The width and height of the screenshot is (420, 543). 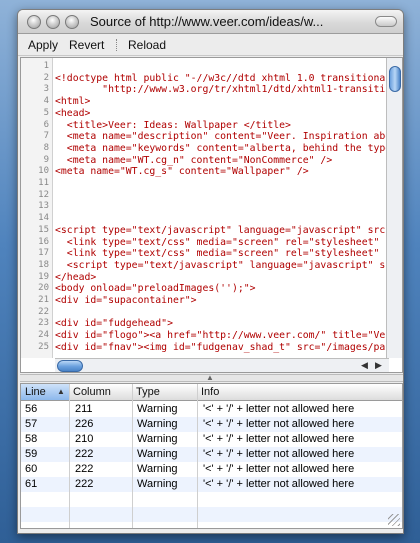 What do you see at coordinates (43, 264) in the screenshot?
I see `line-number: 18` at bounding box center [43, 264].